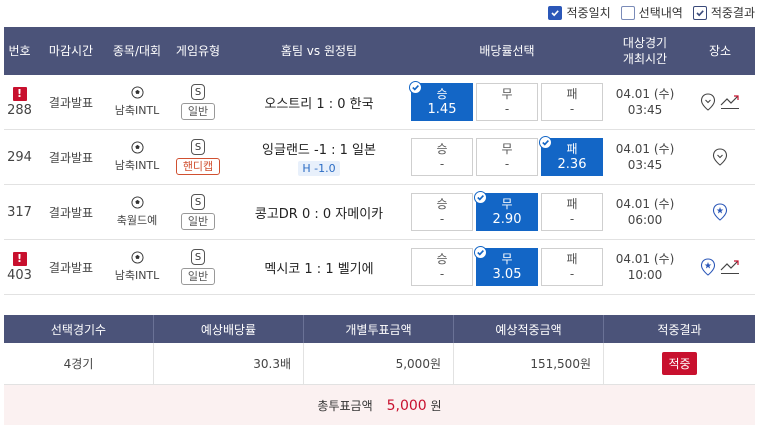  Describe the element at coordinates (198, 51) in the screenshot. I see `header-type: 게임유형` at that location.